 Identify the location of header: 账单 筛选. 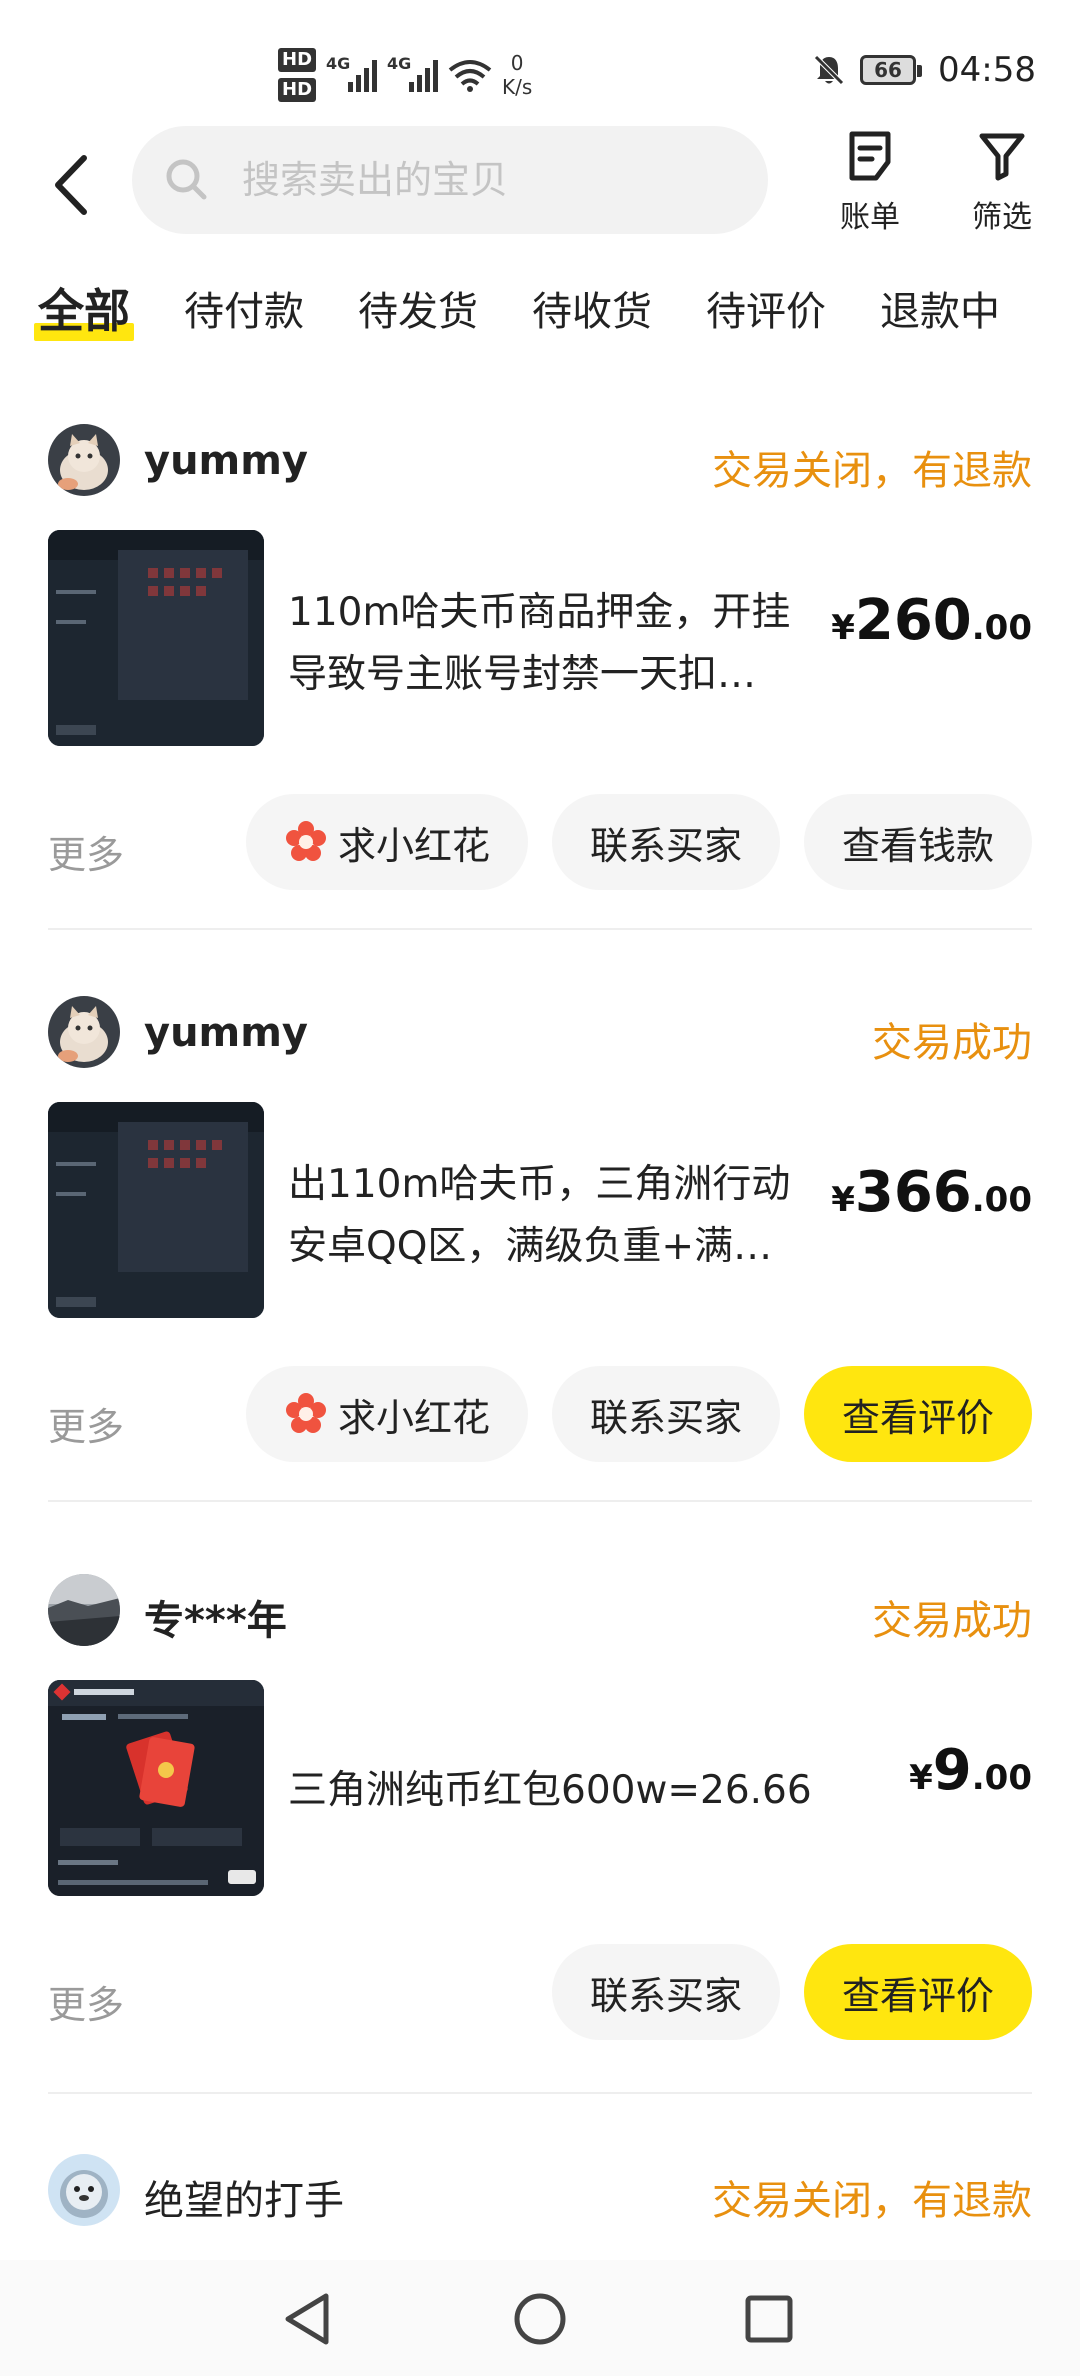
(540, 185).